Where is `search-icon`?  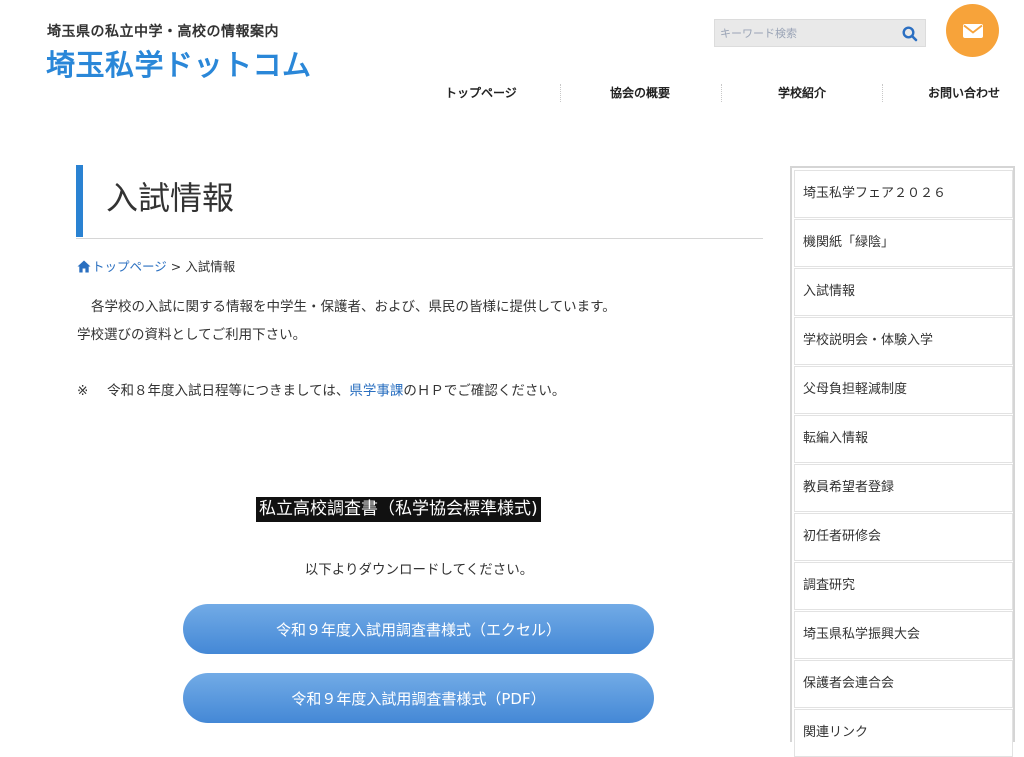
search-icon is located at coordinates (910, 34).